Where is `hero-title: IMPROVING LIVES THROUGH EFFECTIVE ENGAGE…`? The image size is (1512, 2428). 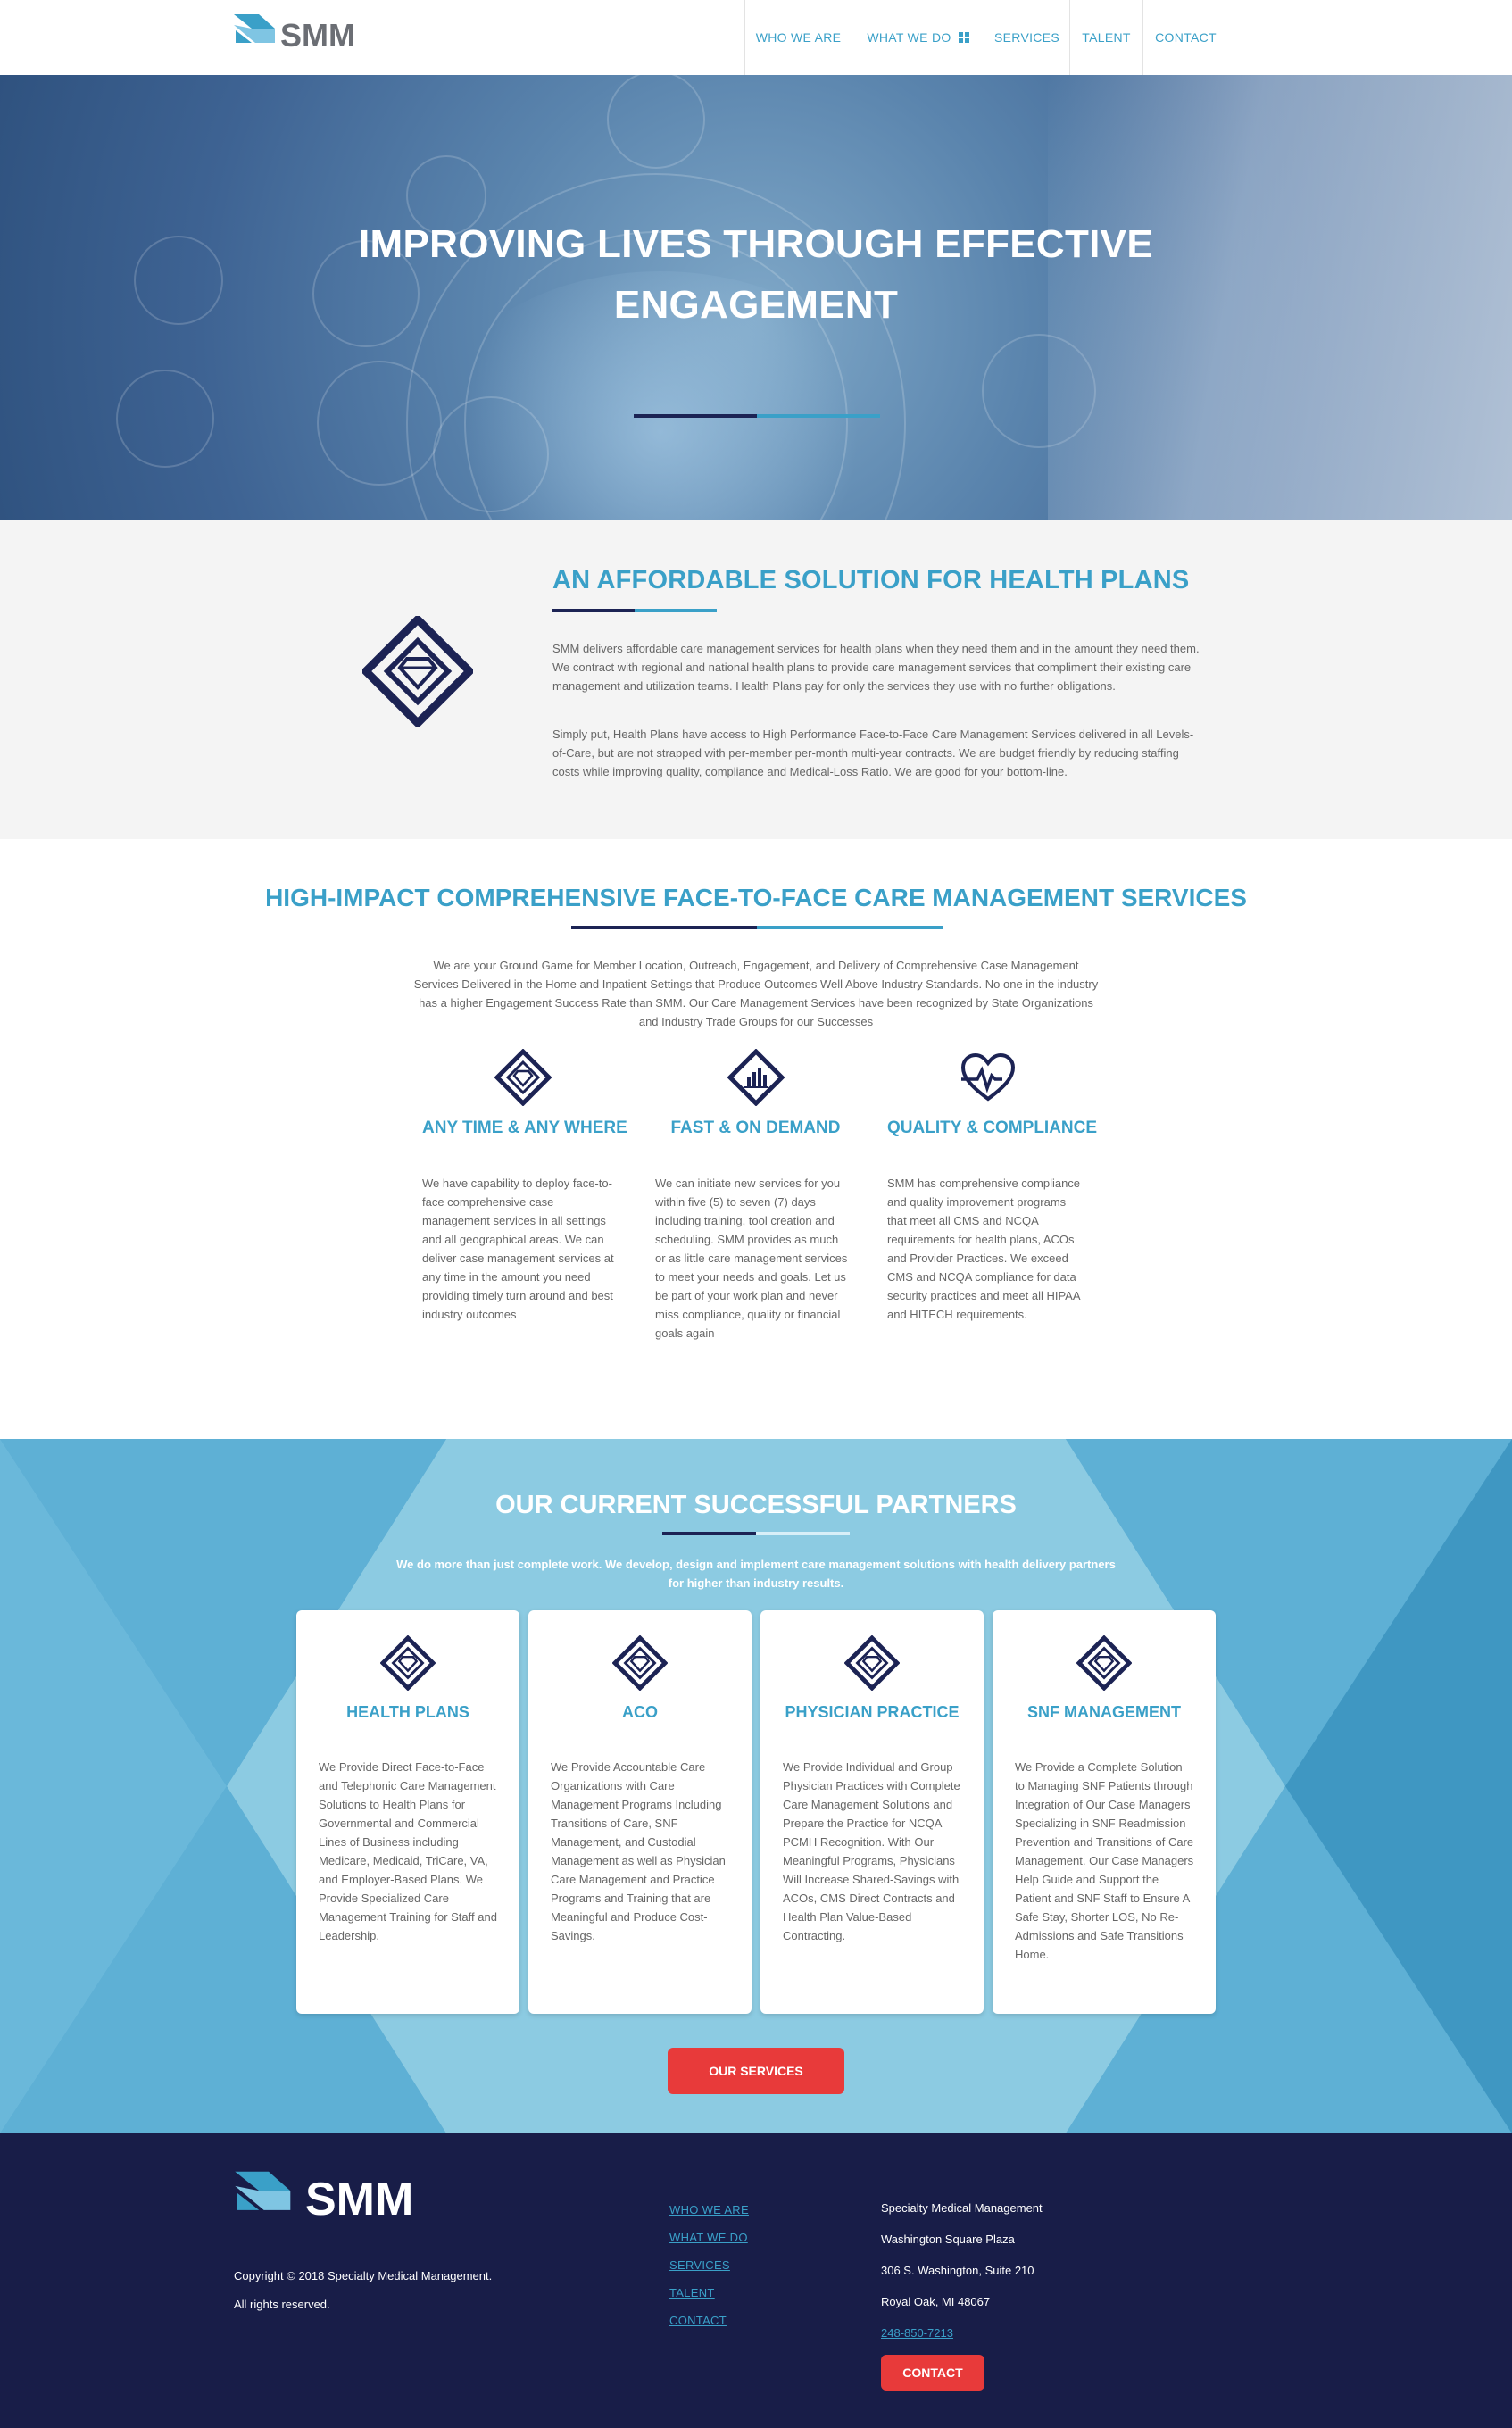
hero-title: IMPROVING LIVES THROUGH EFFECTIVE ENGAGE… is located at coordinates (756, 275).